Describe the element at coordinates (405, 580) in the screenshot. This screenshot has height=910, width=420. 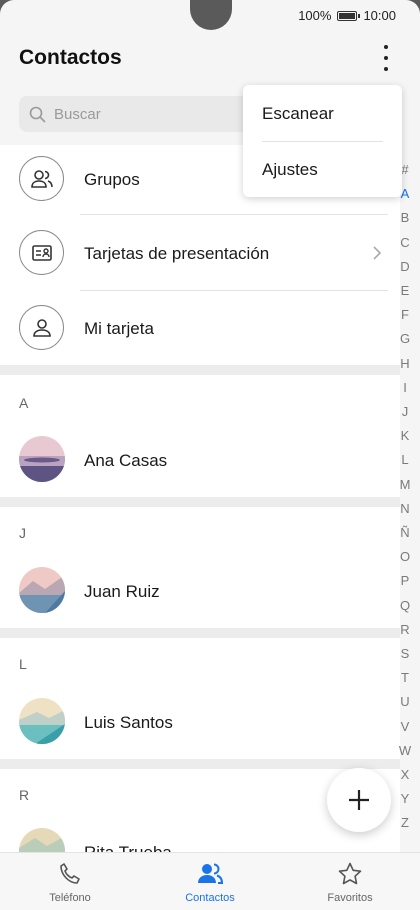
I see `alphabet-letter: P` at that location.